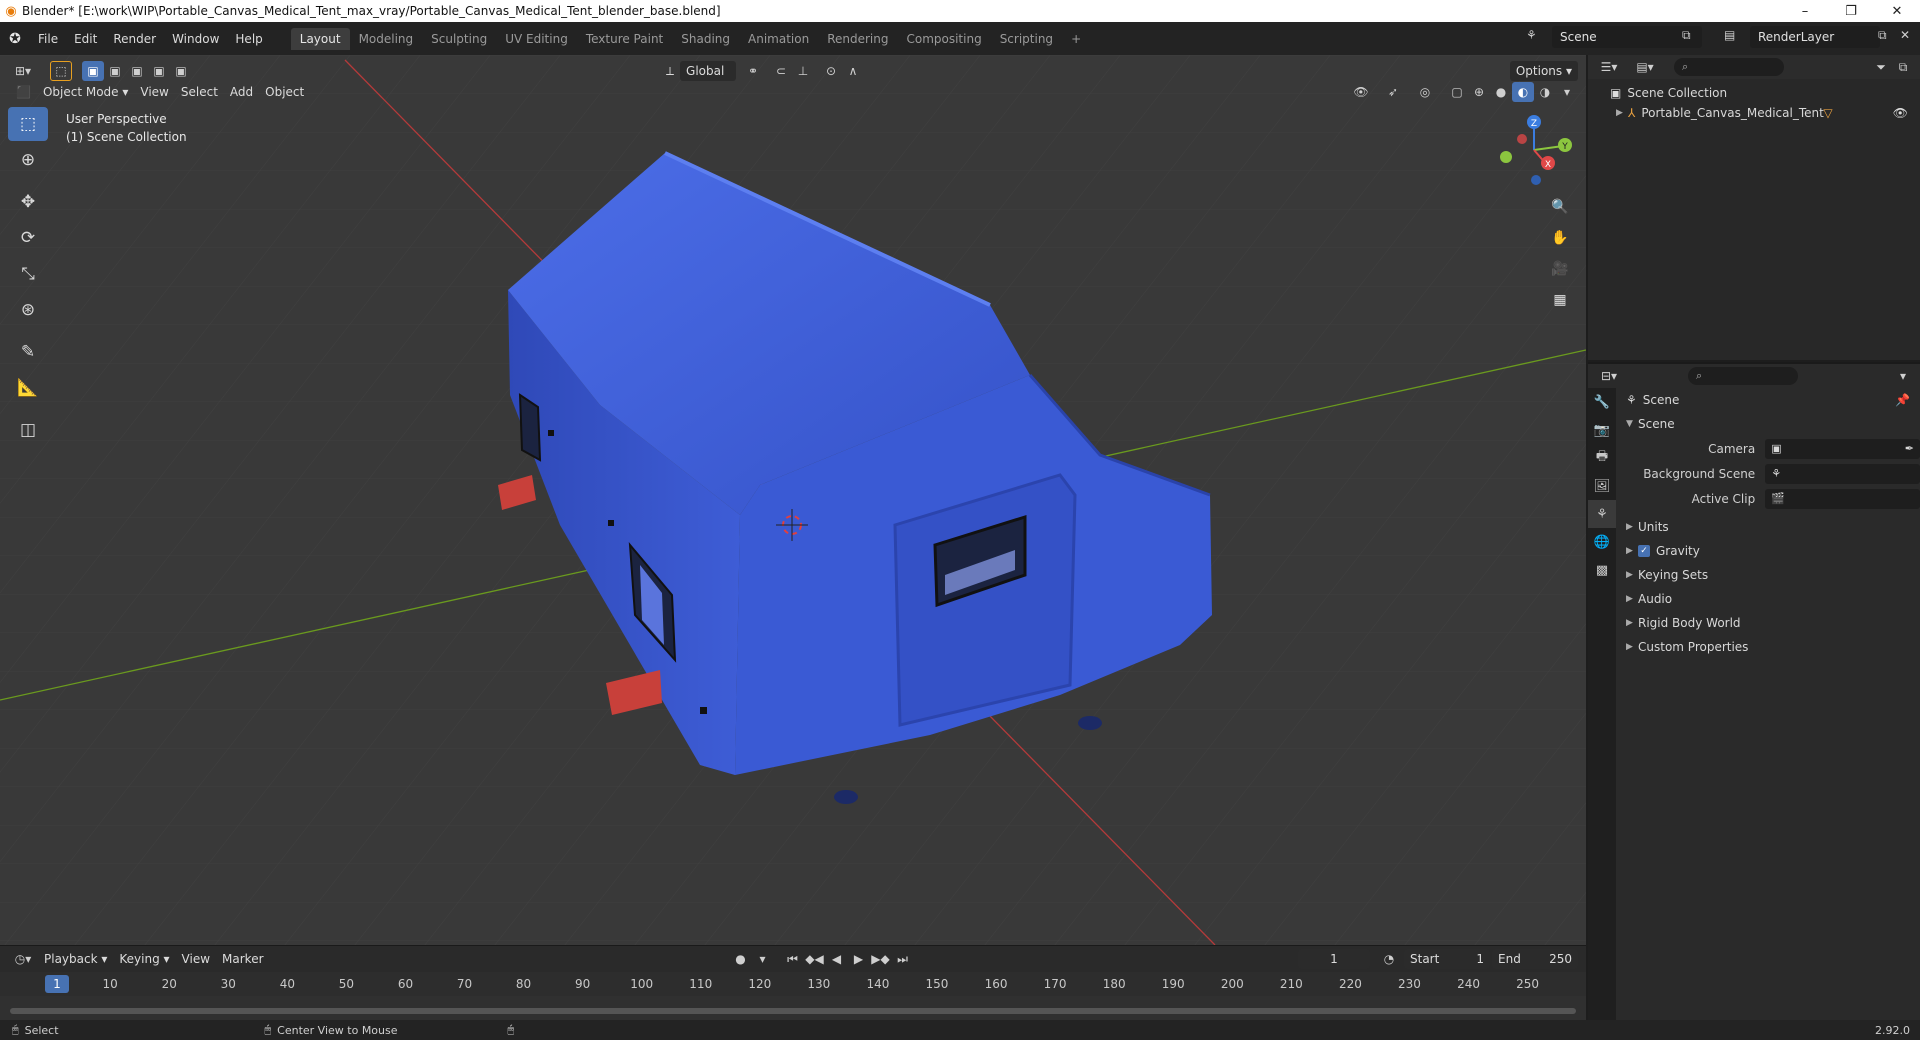 The width and height of the screenshot is (1920, 1040). What do you see at coordinates (159, 71) in the screenshot?
I see `select-invert-icon: ▣` at bounding box center [159, 71].